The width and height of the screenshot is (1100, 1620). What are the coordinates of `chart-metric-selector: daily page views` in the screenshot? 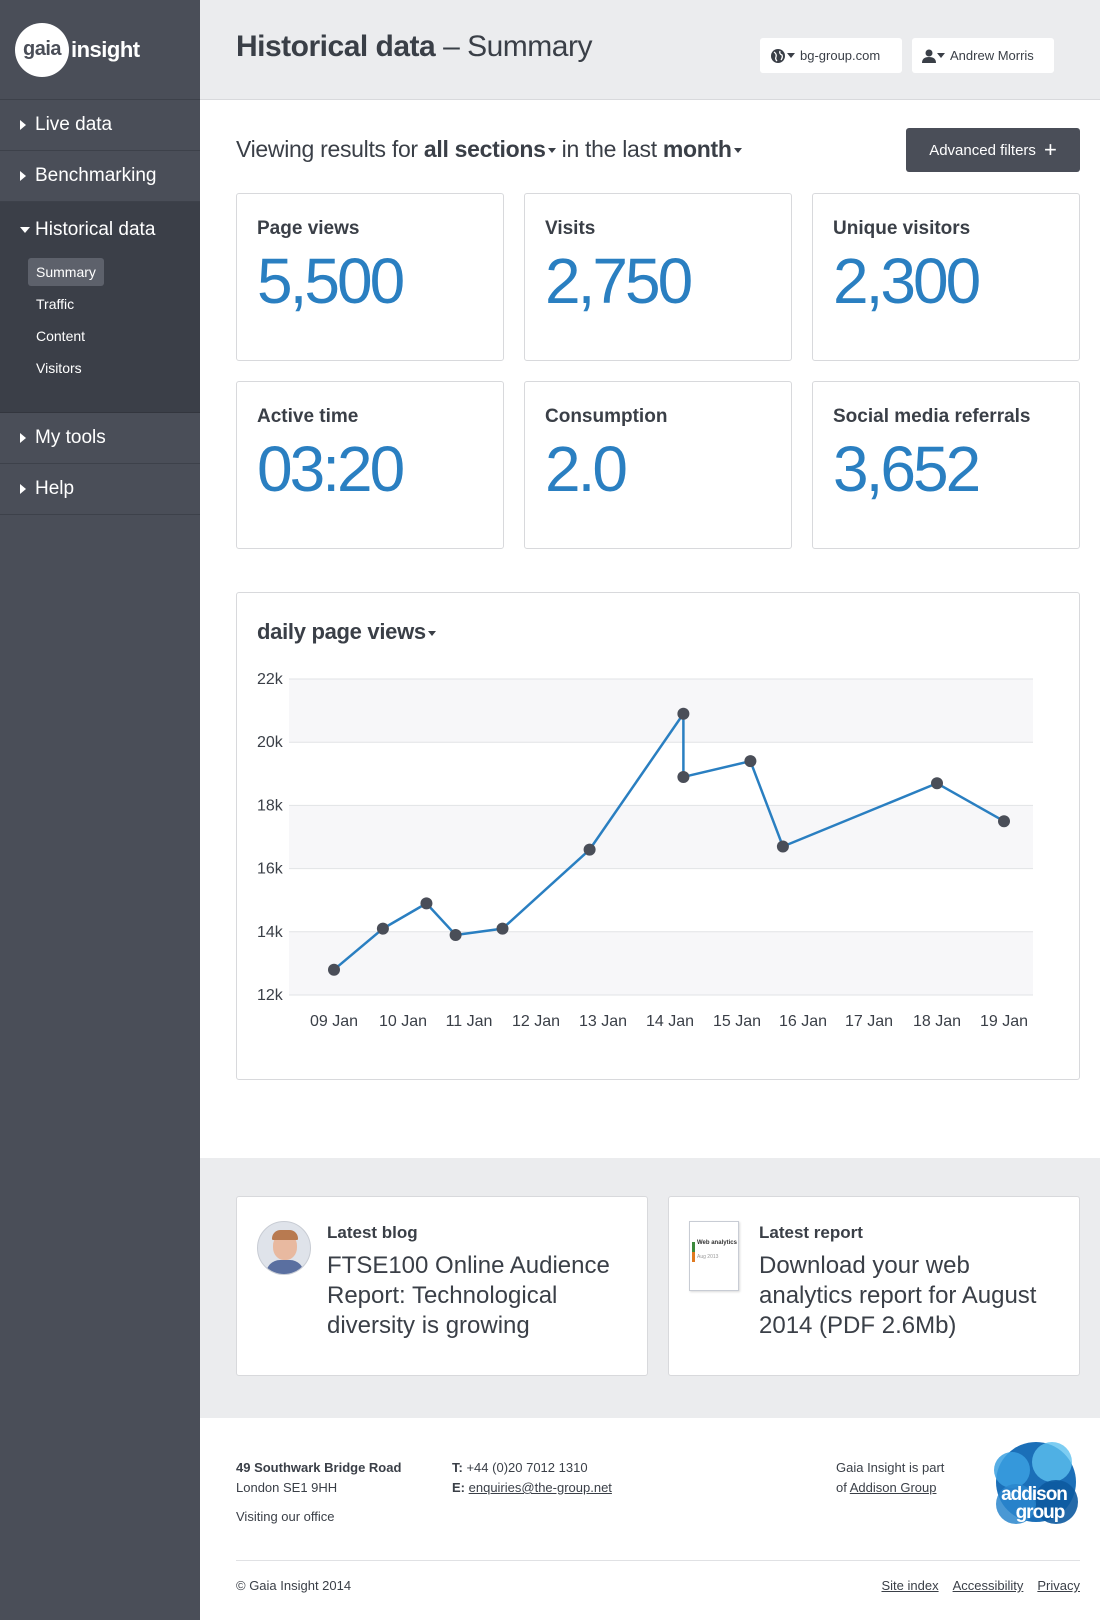 It's located at (346, 632).